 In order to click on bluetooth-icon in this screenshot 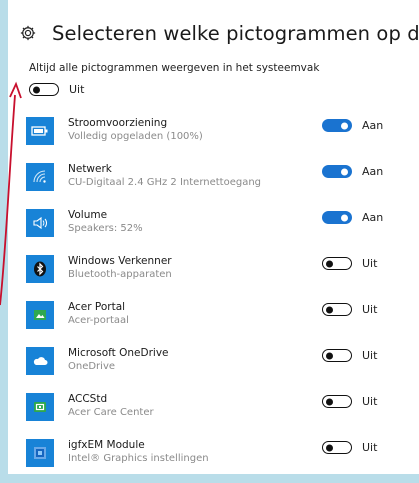, I will do `click(40, 269)`.